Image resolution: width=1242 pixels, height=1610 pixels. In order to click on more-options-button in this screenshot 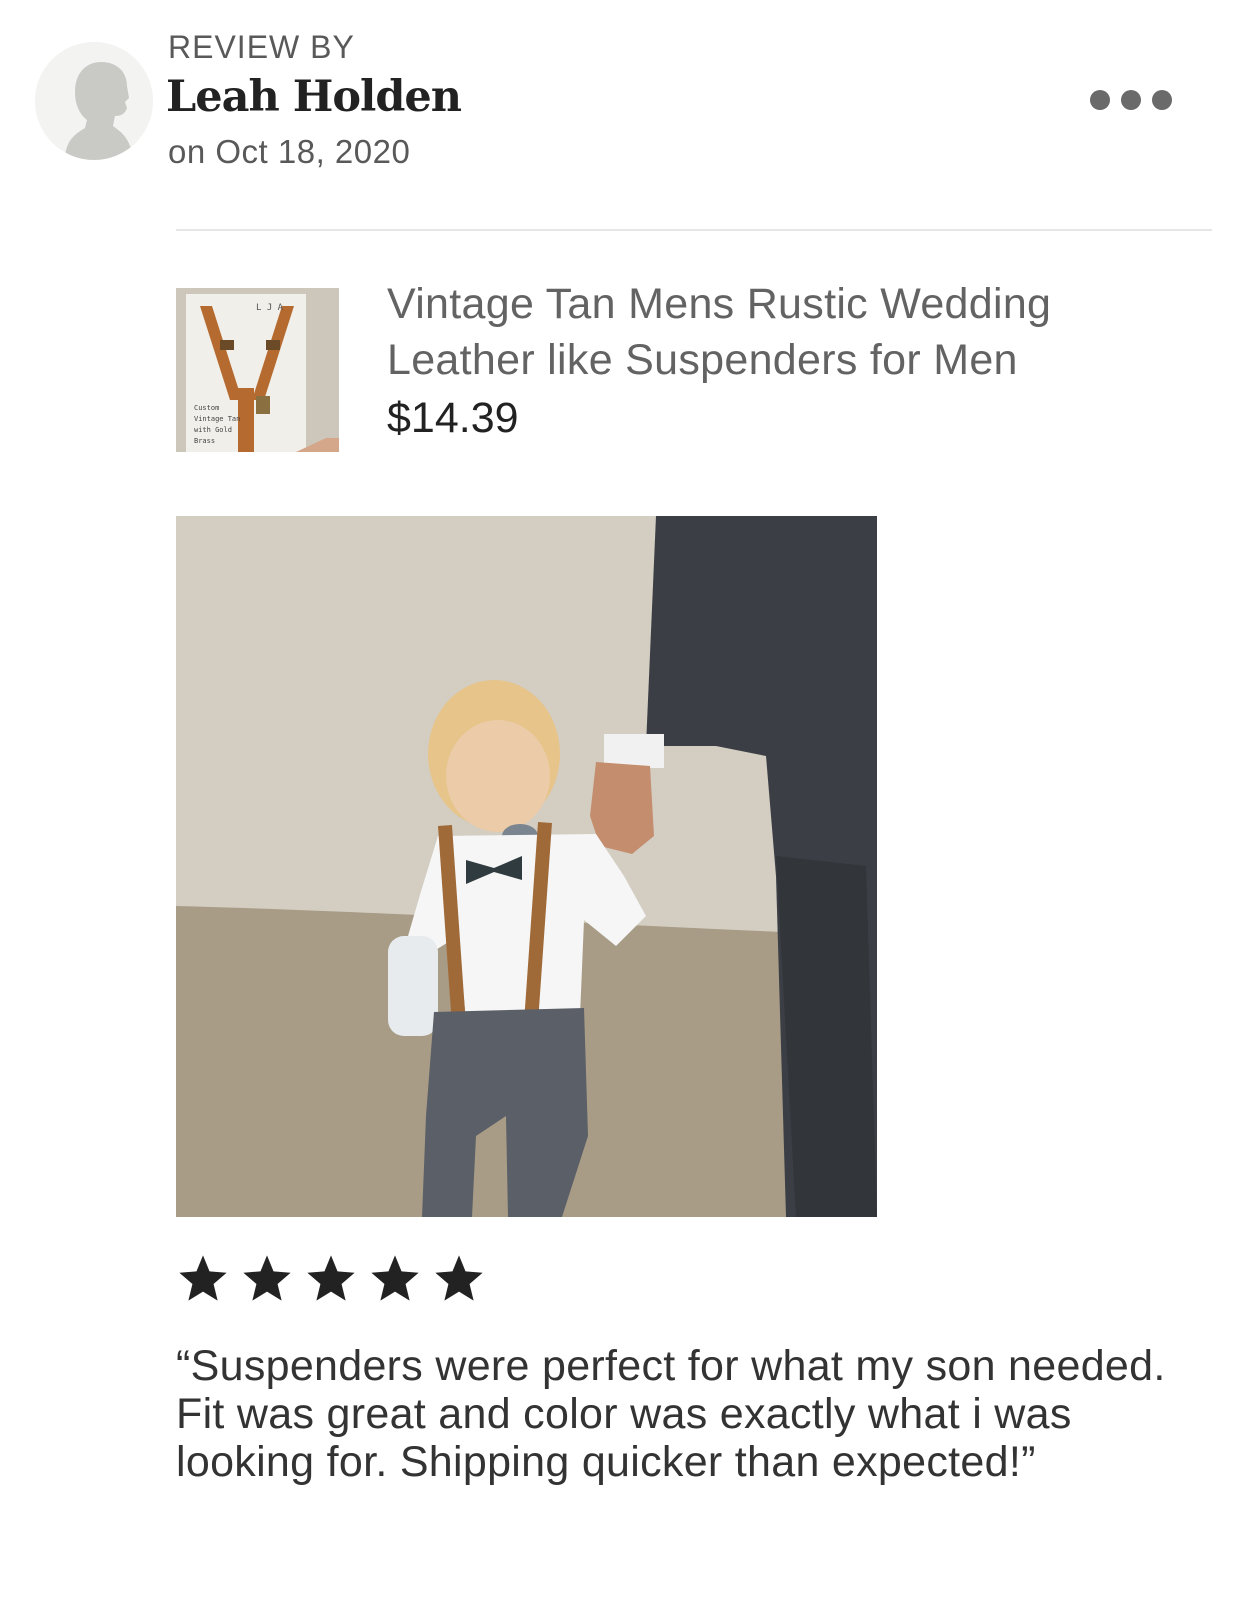, I will do `click(1131, 100)`.